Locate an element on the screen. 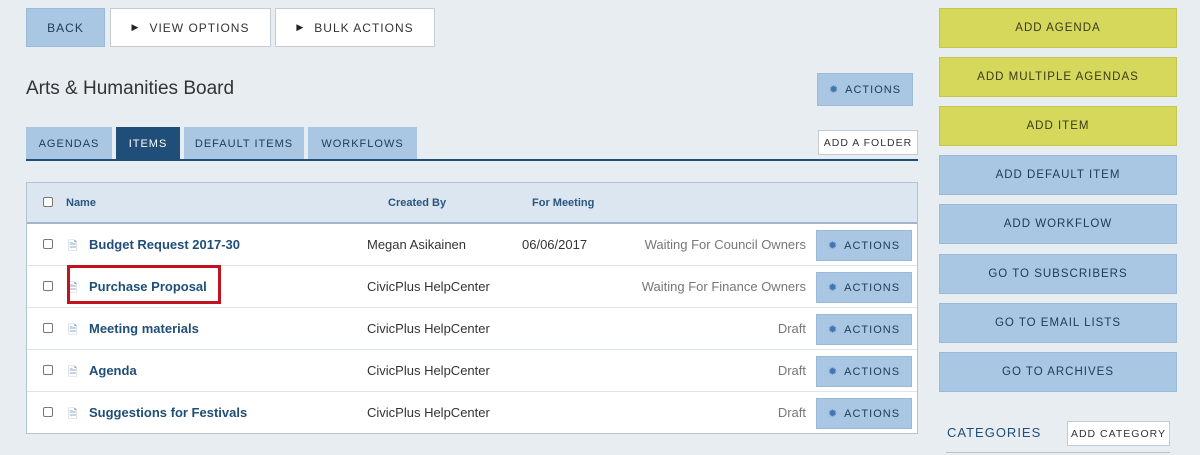 The width and height of the screenshot is (1200, 455). add-agenda-label: ADD AGENDA is located at coordinates (1058, 28).